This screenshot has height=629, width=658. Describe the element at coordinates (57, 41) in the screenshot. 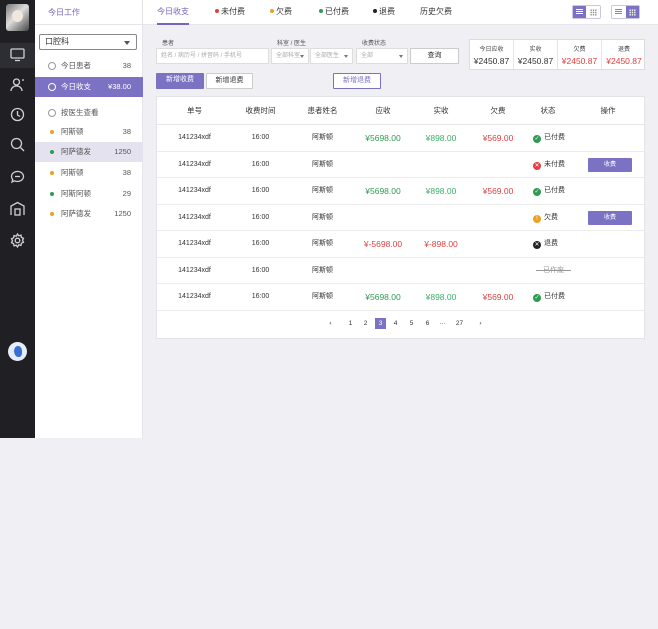

I see `department-value: 口腔科` at that location.